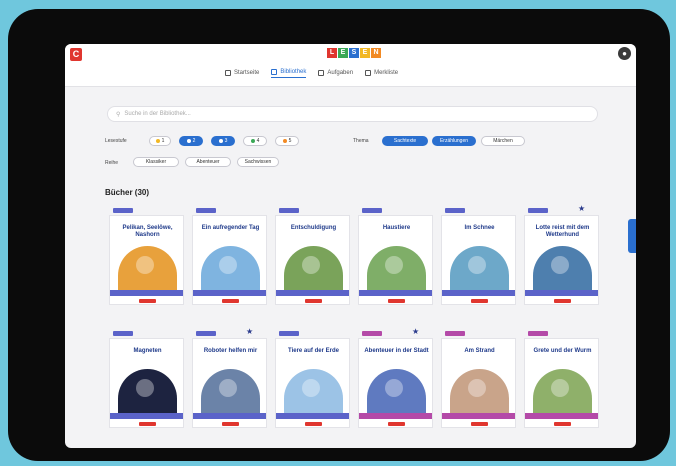 The height and width of the screenshot is (466, 676). I want to click on book-title: Haustiere, so click(396, 228).